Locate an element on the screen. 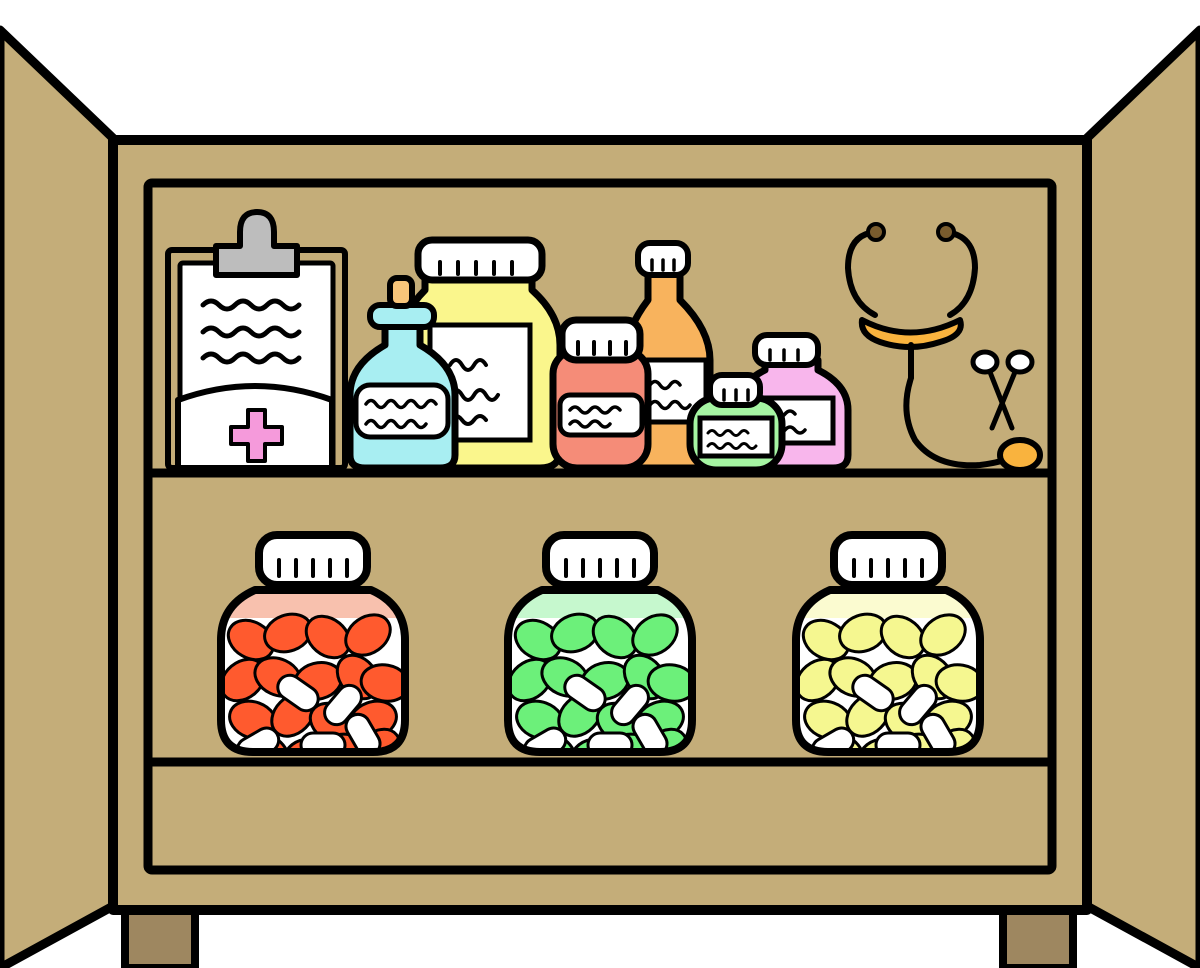 This screenshot has width=1200, height=968. salmon-bottle-icon is located at coordinates (600, 394).